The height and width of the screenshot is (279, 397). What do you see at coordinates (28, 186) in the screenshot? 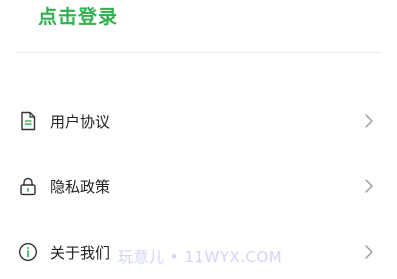
I see `lock-icon` at bounding box center [28, 186].